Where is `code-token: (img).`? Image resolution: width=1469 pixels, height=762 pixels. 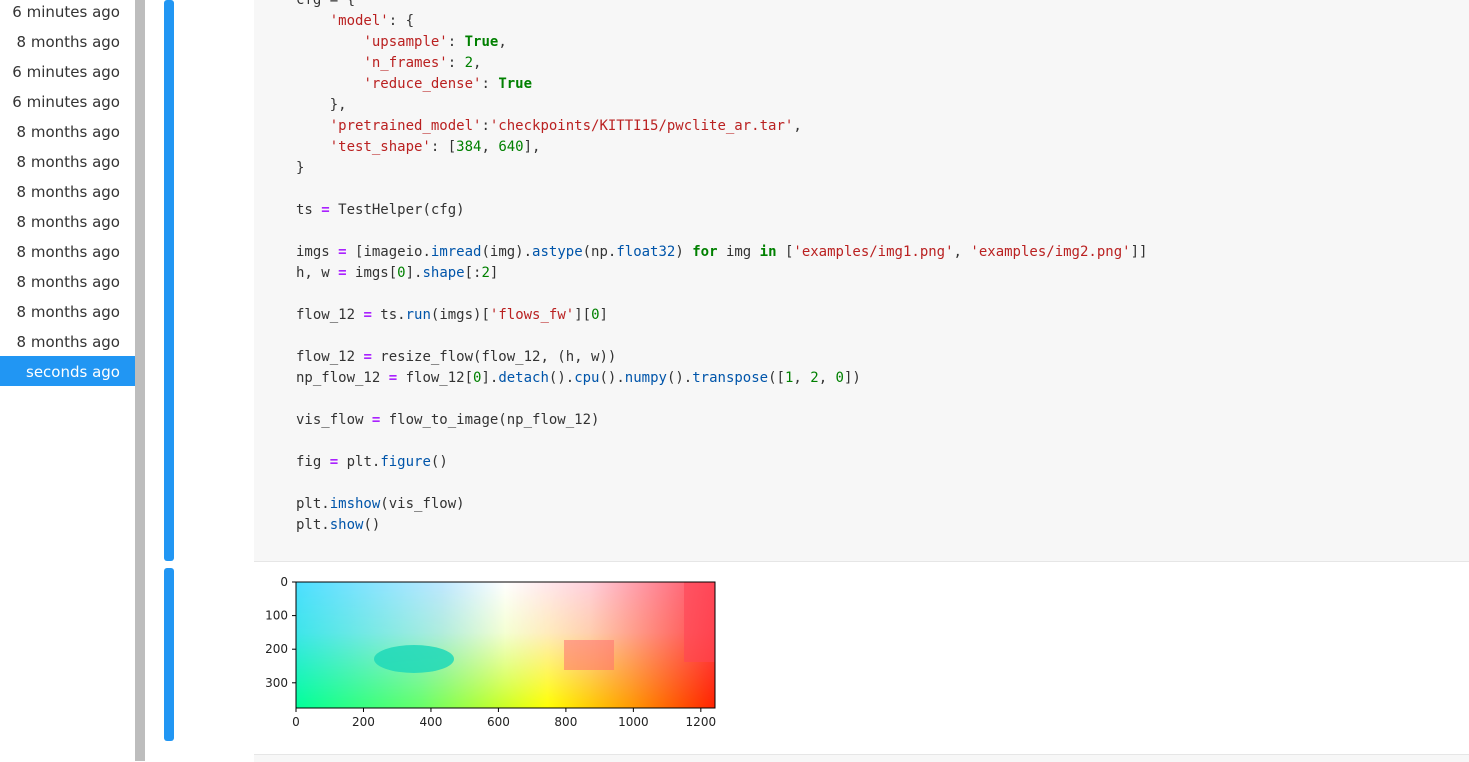 code-token: (img). is located at coordinates (507, 252).